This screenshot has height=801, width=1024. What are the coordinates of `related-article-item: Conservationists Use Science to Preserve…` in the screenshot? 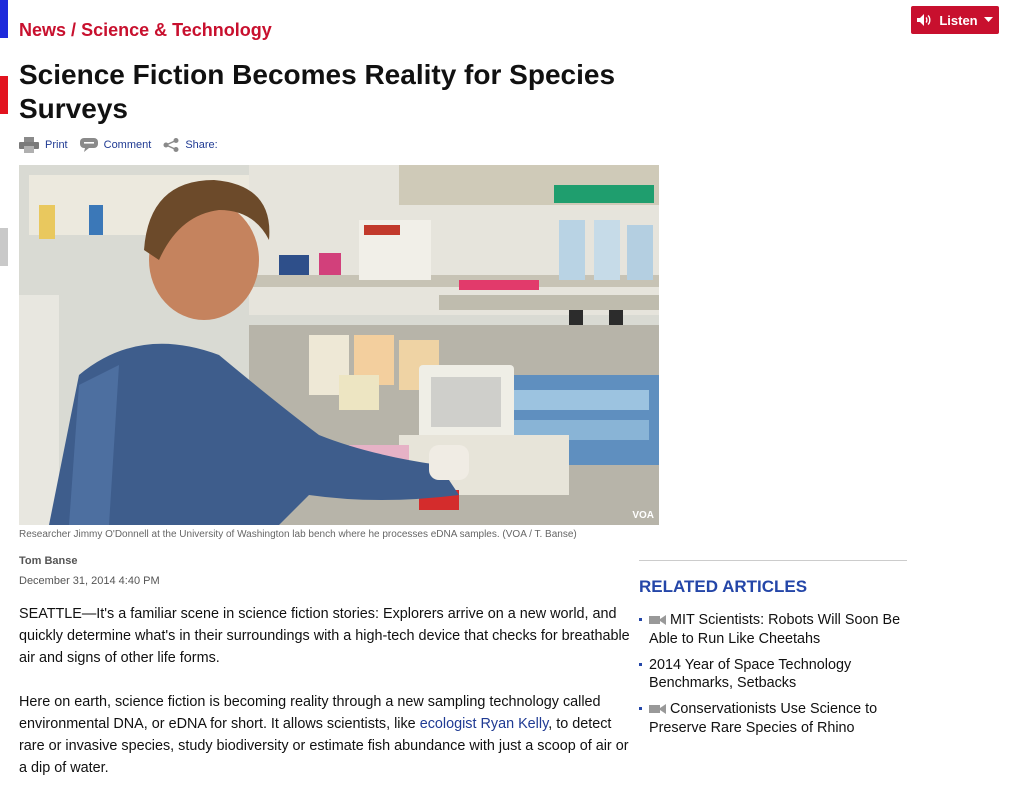 It's located at (773, 718).